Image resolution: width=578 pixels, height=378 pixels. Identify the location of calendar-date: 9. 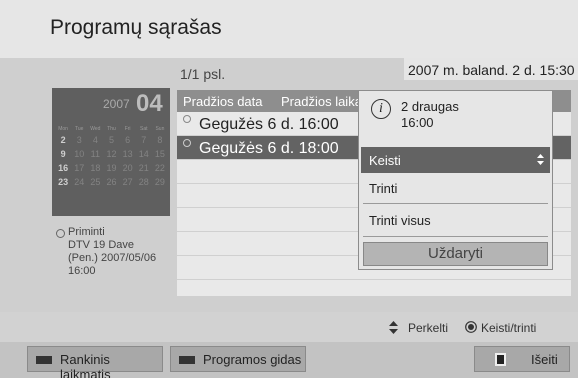
(63, 154).